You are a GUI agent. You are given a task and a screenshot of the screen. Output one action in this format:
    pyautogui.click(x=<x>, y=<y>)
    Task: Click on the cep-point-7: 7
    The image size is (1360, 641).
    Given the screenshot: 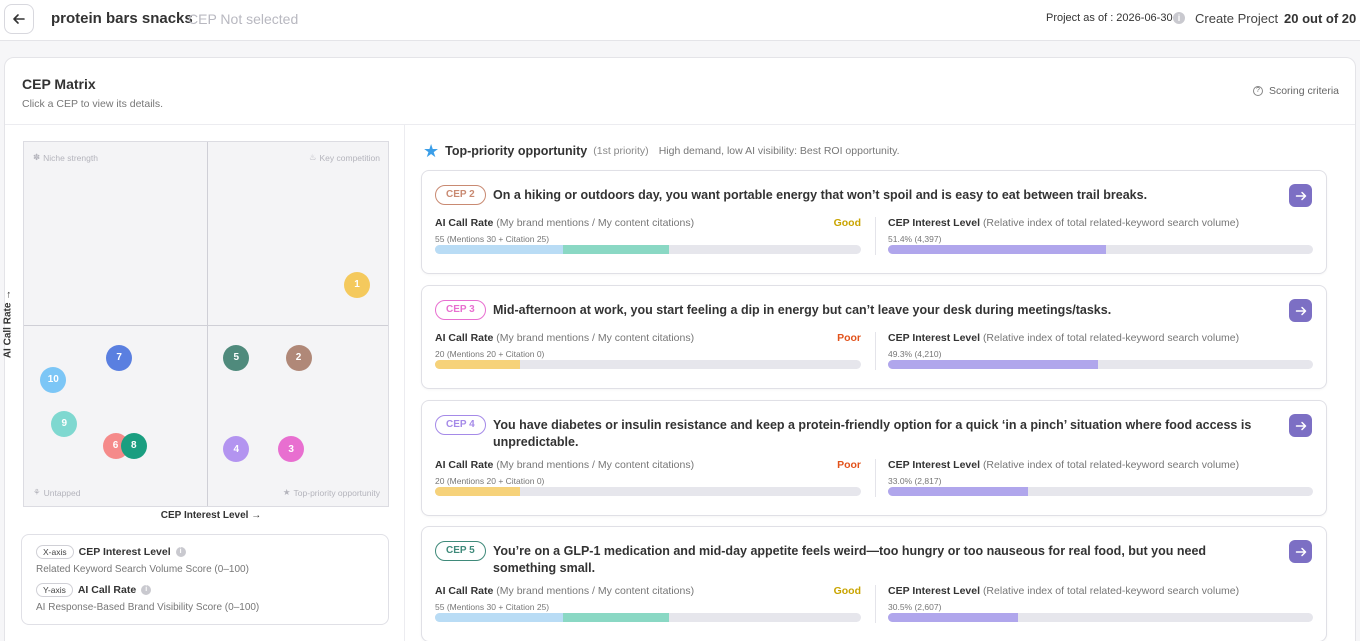 What is the action you would take?
    pyautogui.click(x=119, y=357)
    